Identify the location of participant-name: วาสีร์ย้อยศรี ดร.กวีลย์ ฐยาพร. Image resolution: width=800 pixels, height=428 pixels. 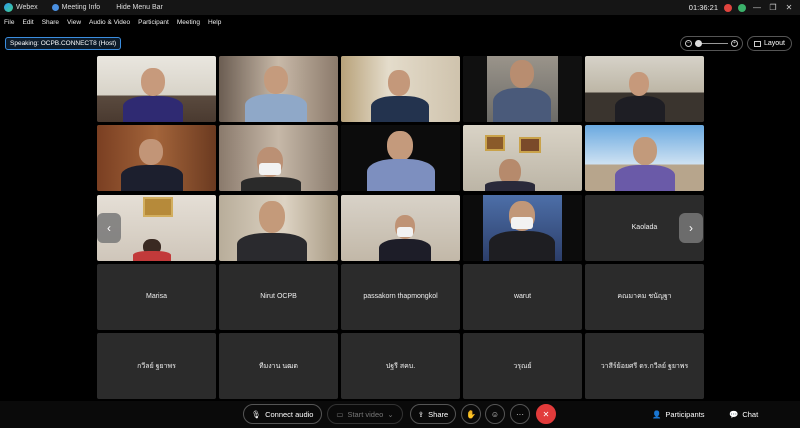
(644, 366).